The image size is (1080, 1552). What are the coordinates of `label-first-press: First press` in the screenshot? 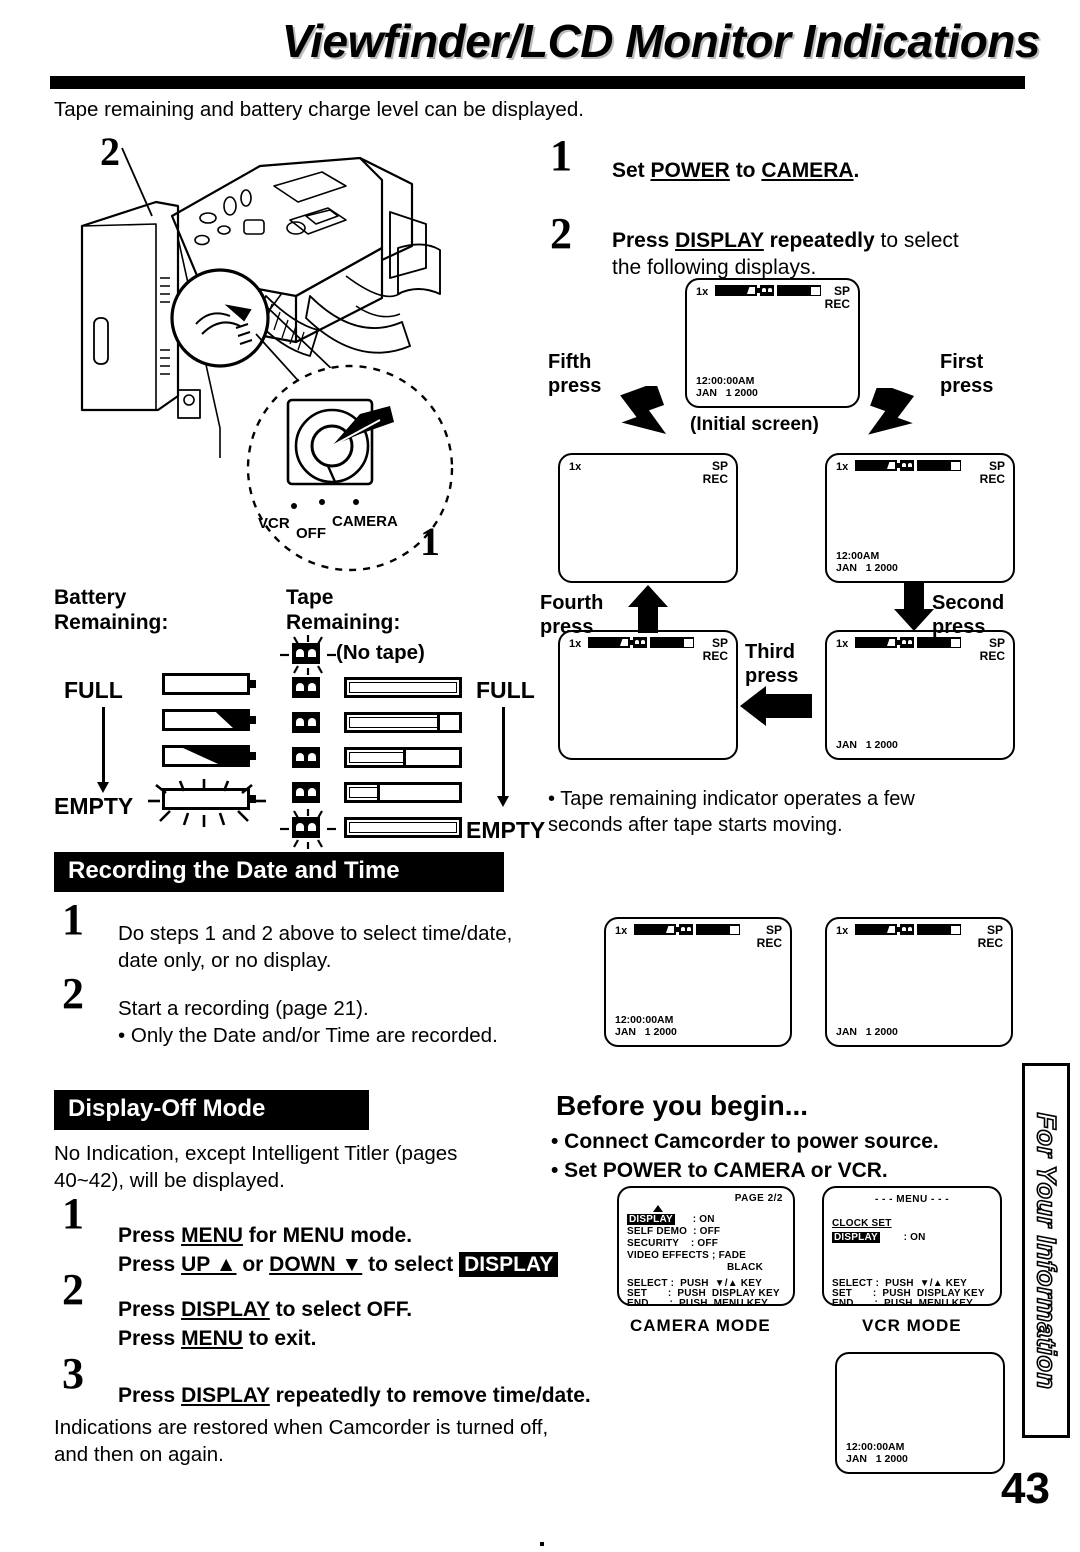 It's located at (967, 374).